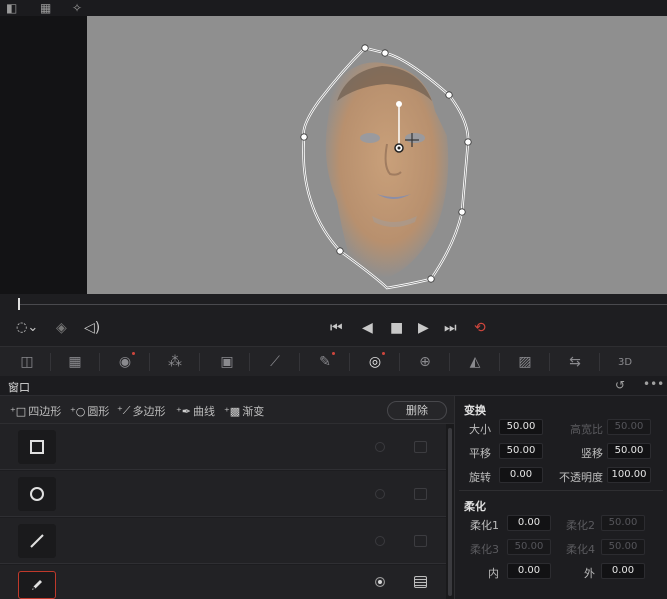 Image resolution: width=667 pixels, height=599 pixels. Describe the element at coordinates (175, 362) in the screenshot. I see `hdr-wheels-icon: ⁂` at that location.